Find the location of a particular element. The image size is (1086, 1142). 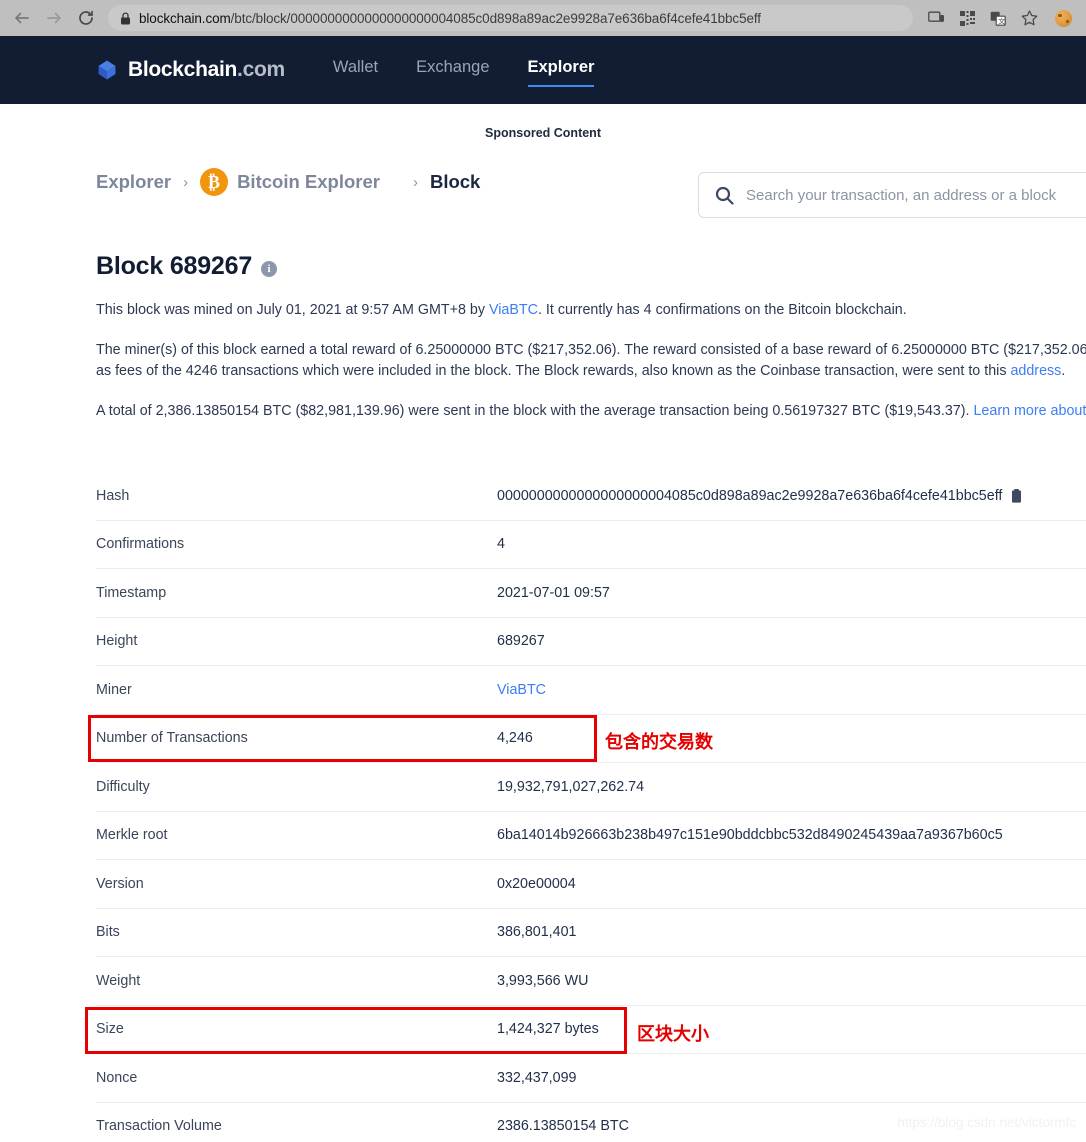

detail-key: Number of Transactions is located at coordinates (172, 738).